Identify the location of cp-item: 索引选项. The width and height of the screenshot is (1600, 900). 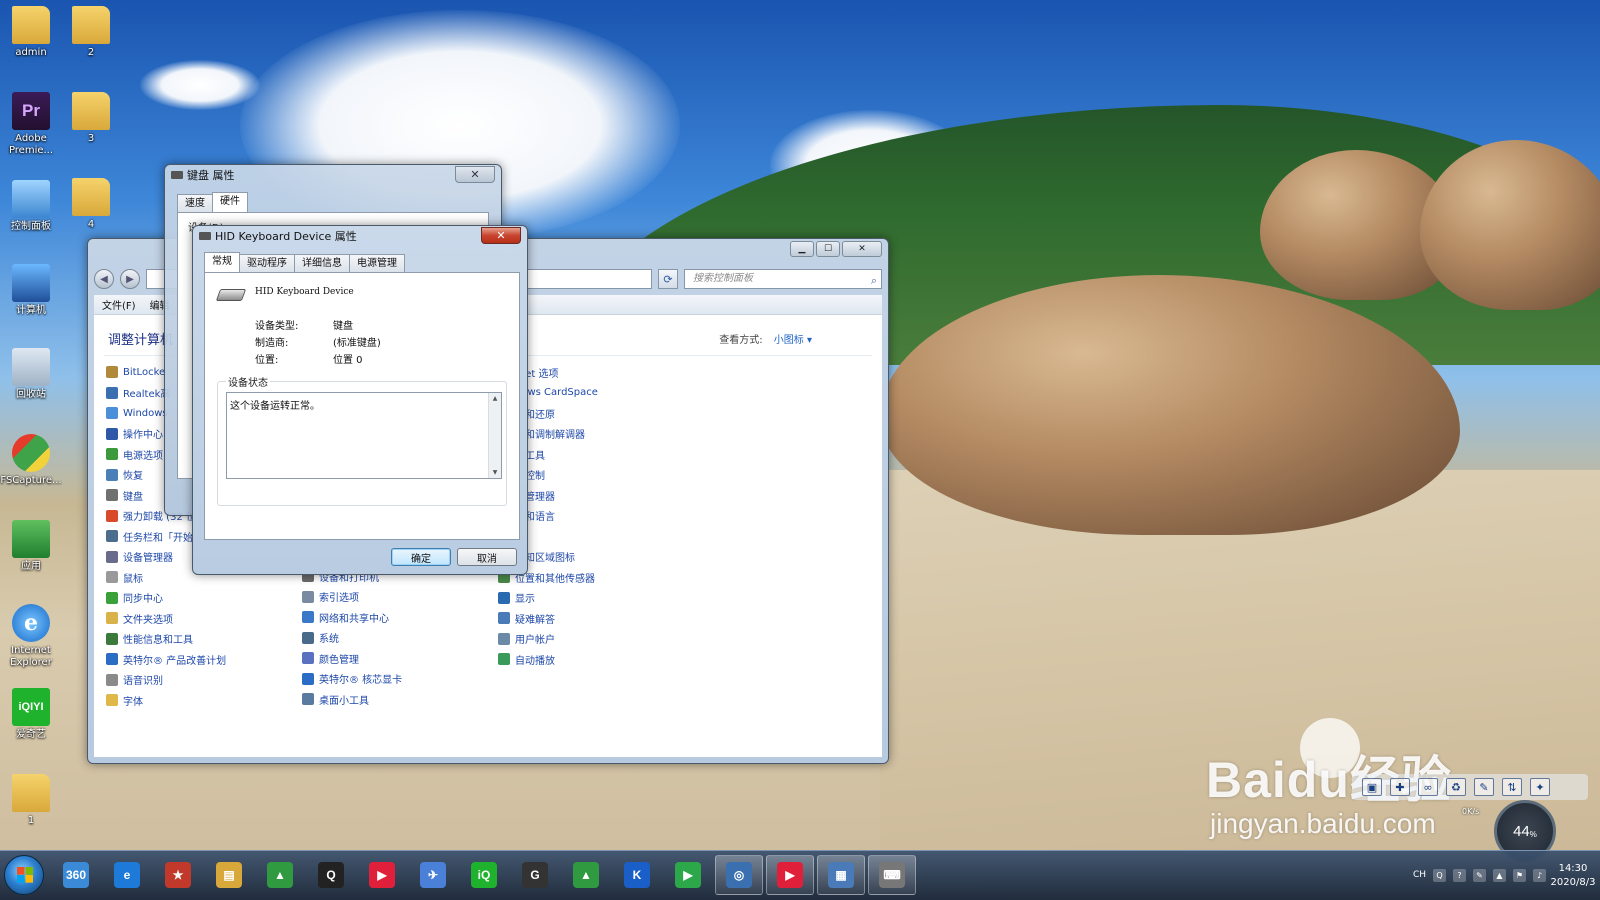
(352, 597).